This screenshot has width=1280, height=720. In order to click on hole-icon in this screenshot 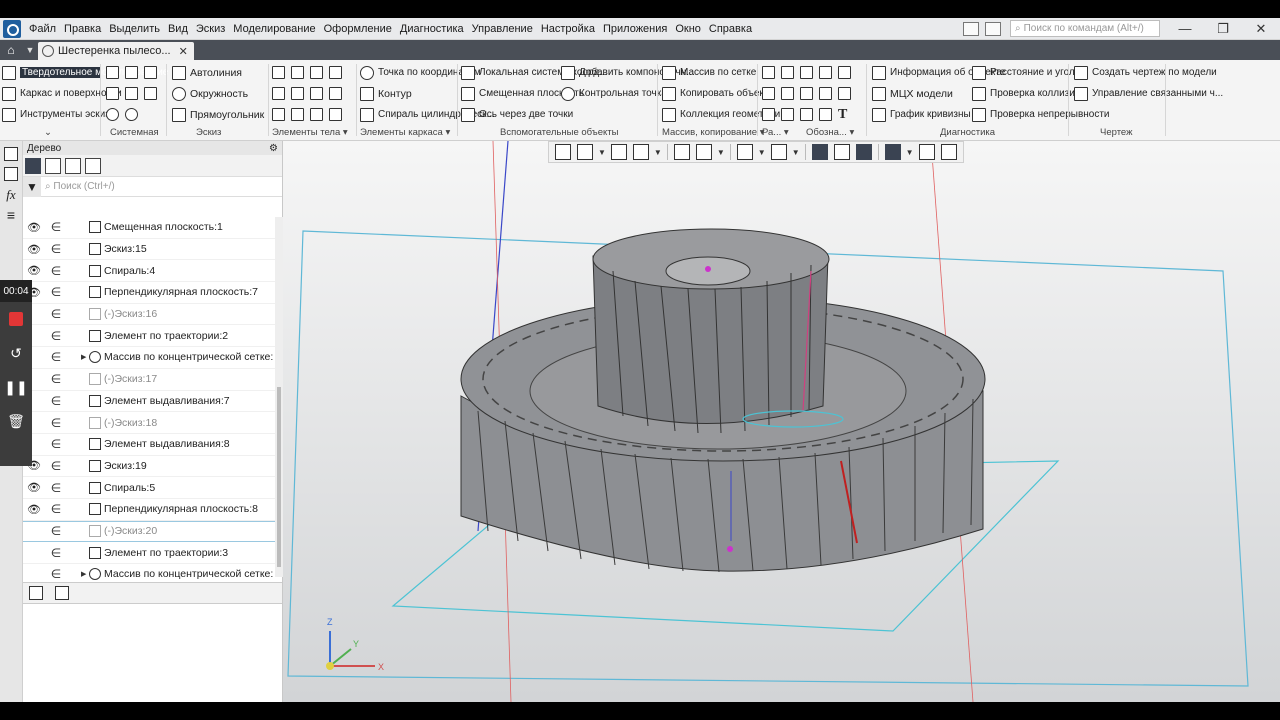, I will do `click(278, 114)`.